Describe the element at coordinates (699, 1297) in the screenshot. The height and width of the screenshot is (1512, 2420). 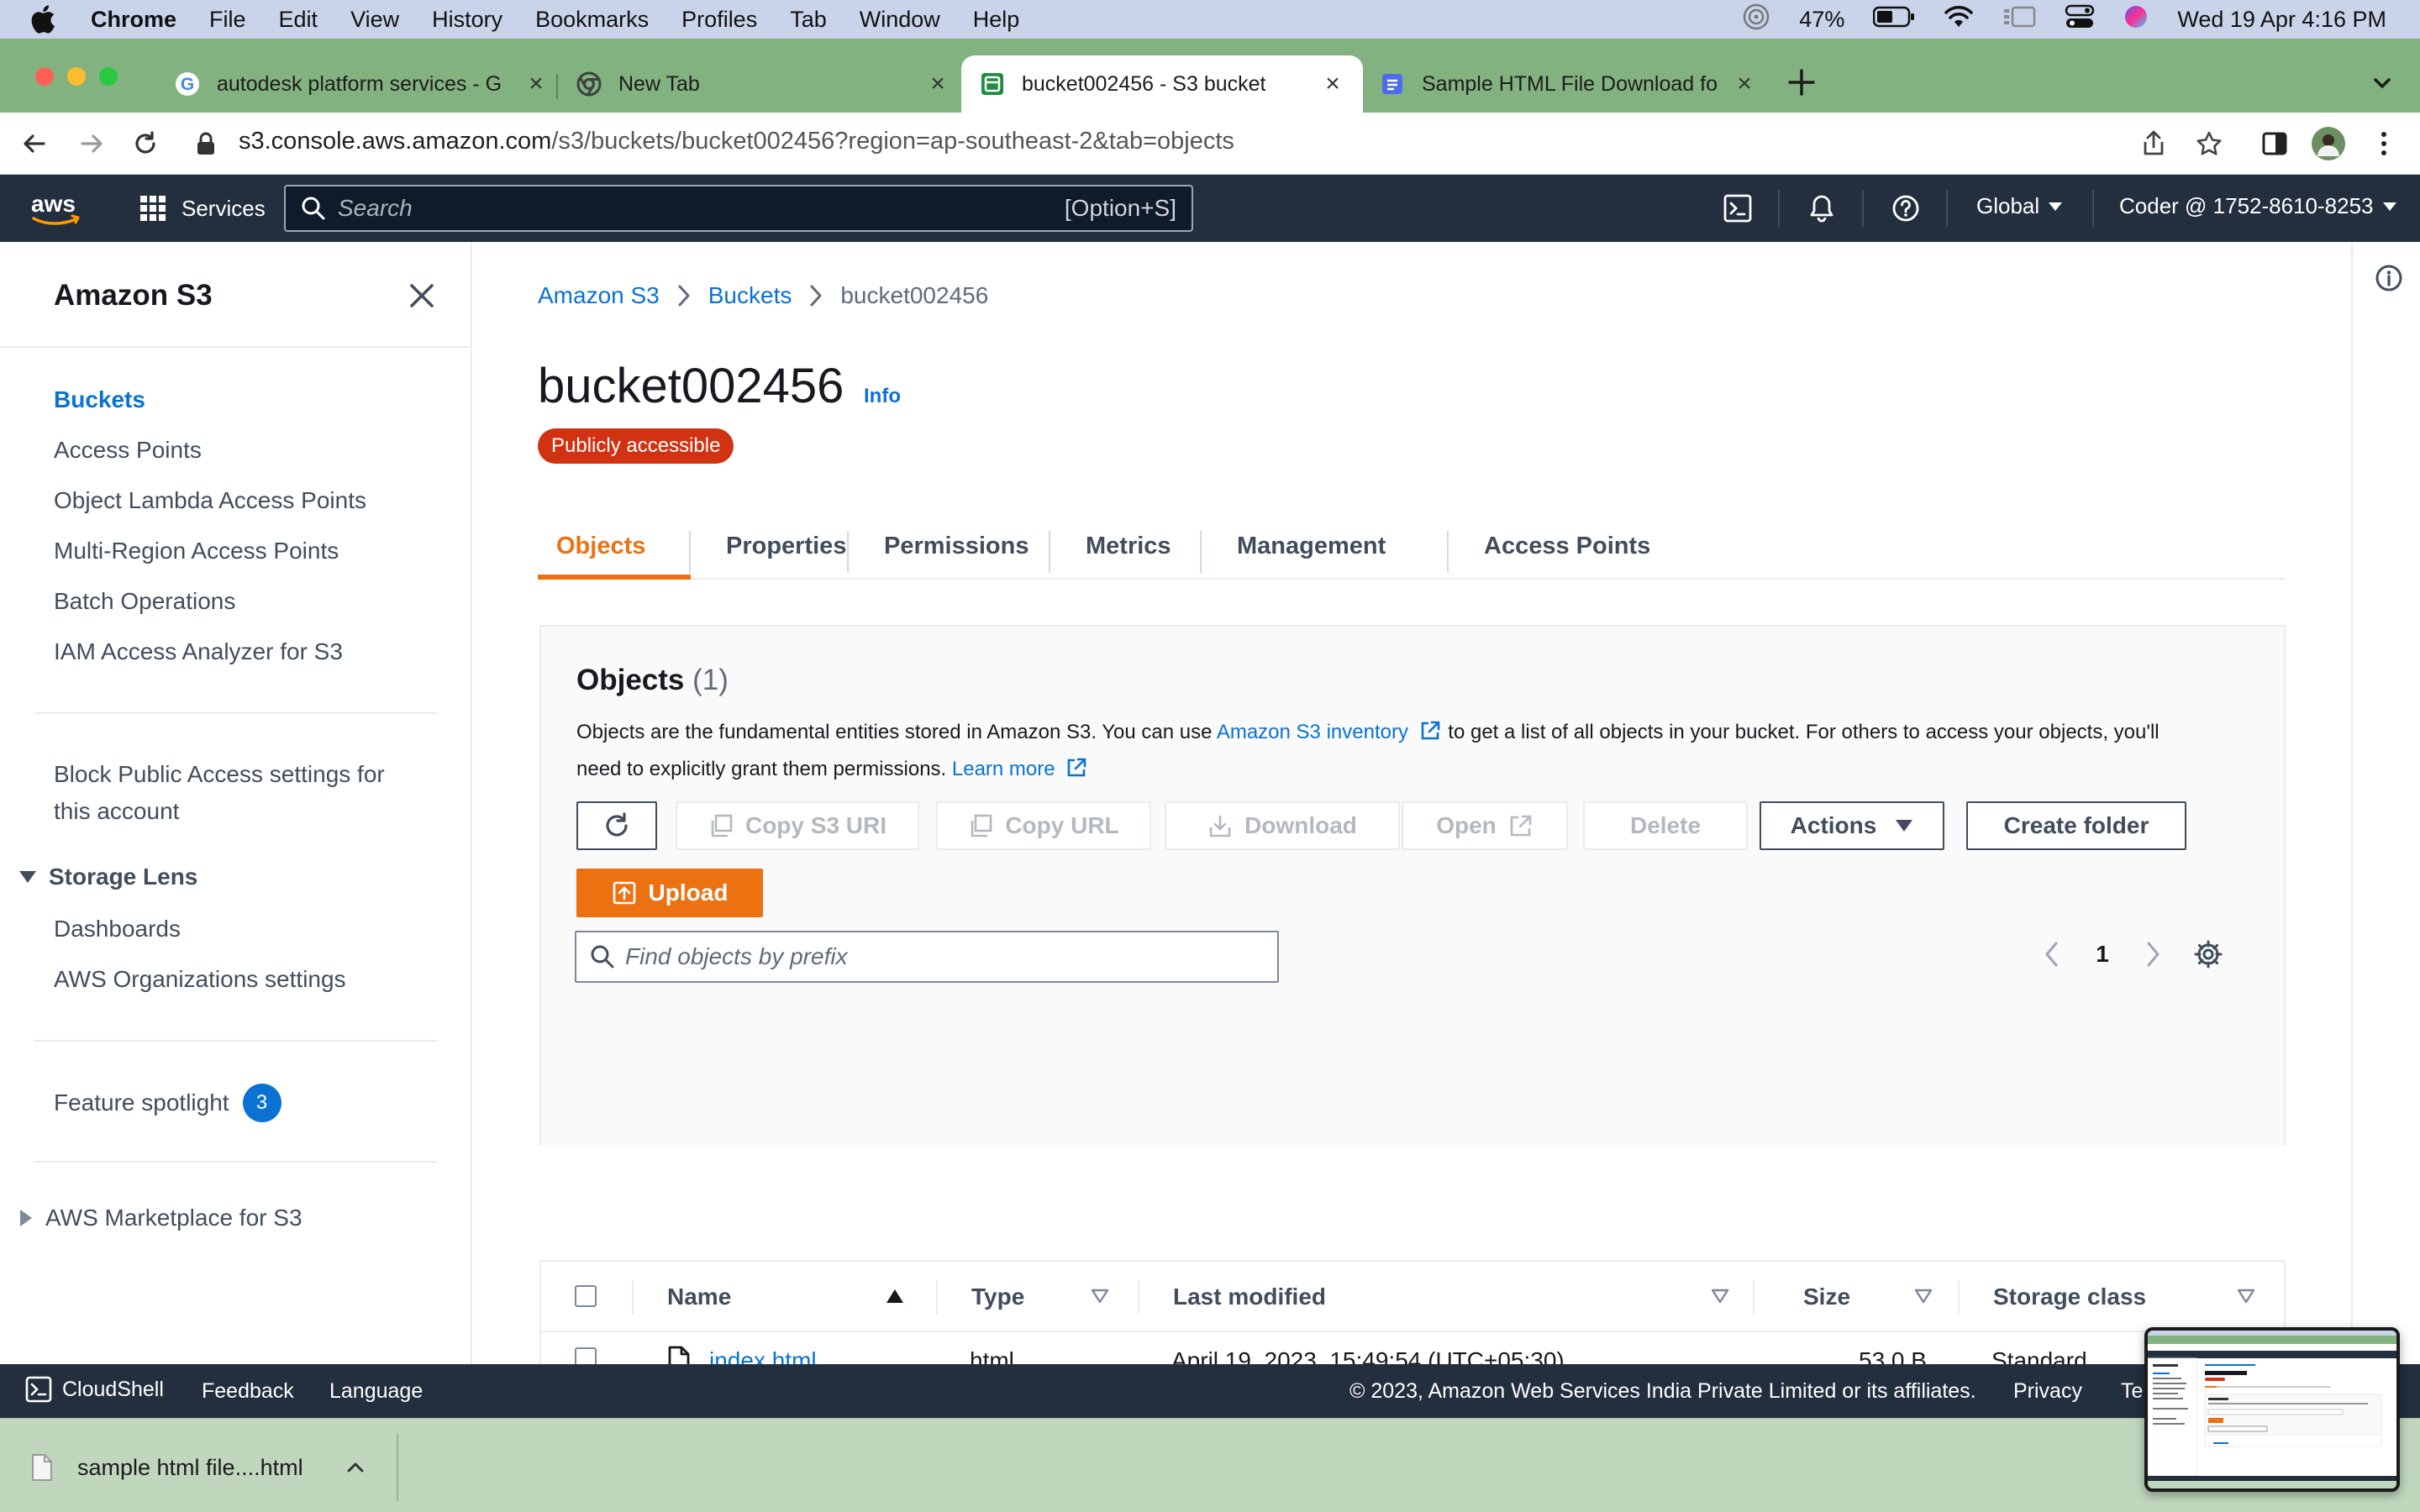
I see `column-header-name: Name` at that location.